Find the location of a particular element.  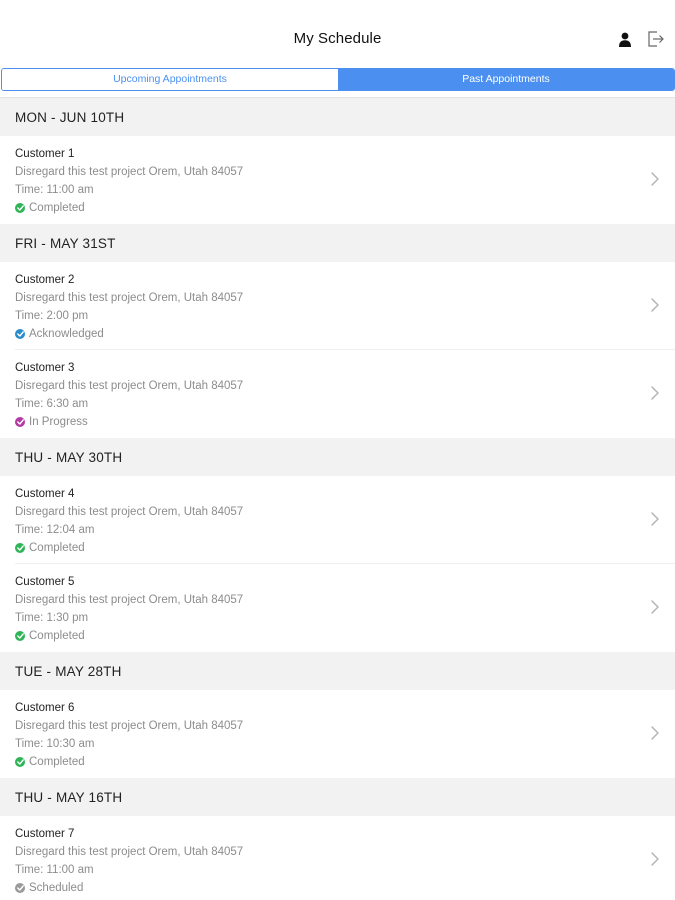

status-label: Acknowledged is located at coordinates (66, 334).